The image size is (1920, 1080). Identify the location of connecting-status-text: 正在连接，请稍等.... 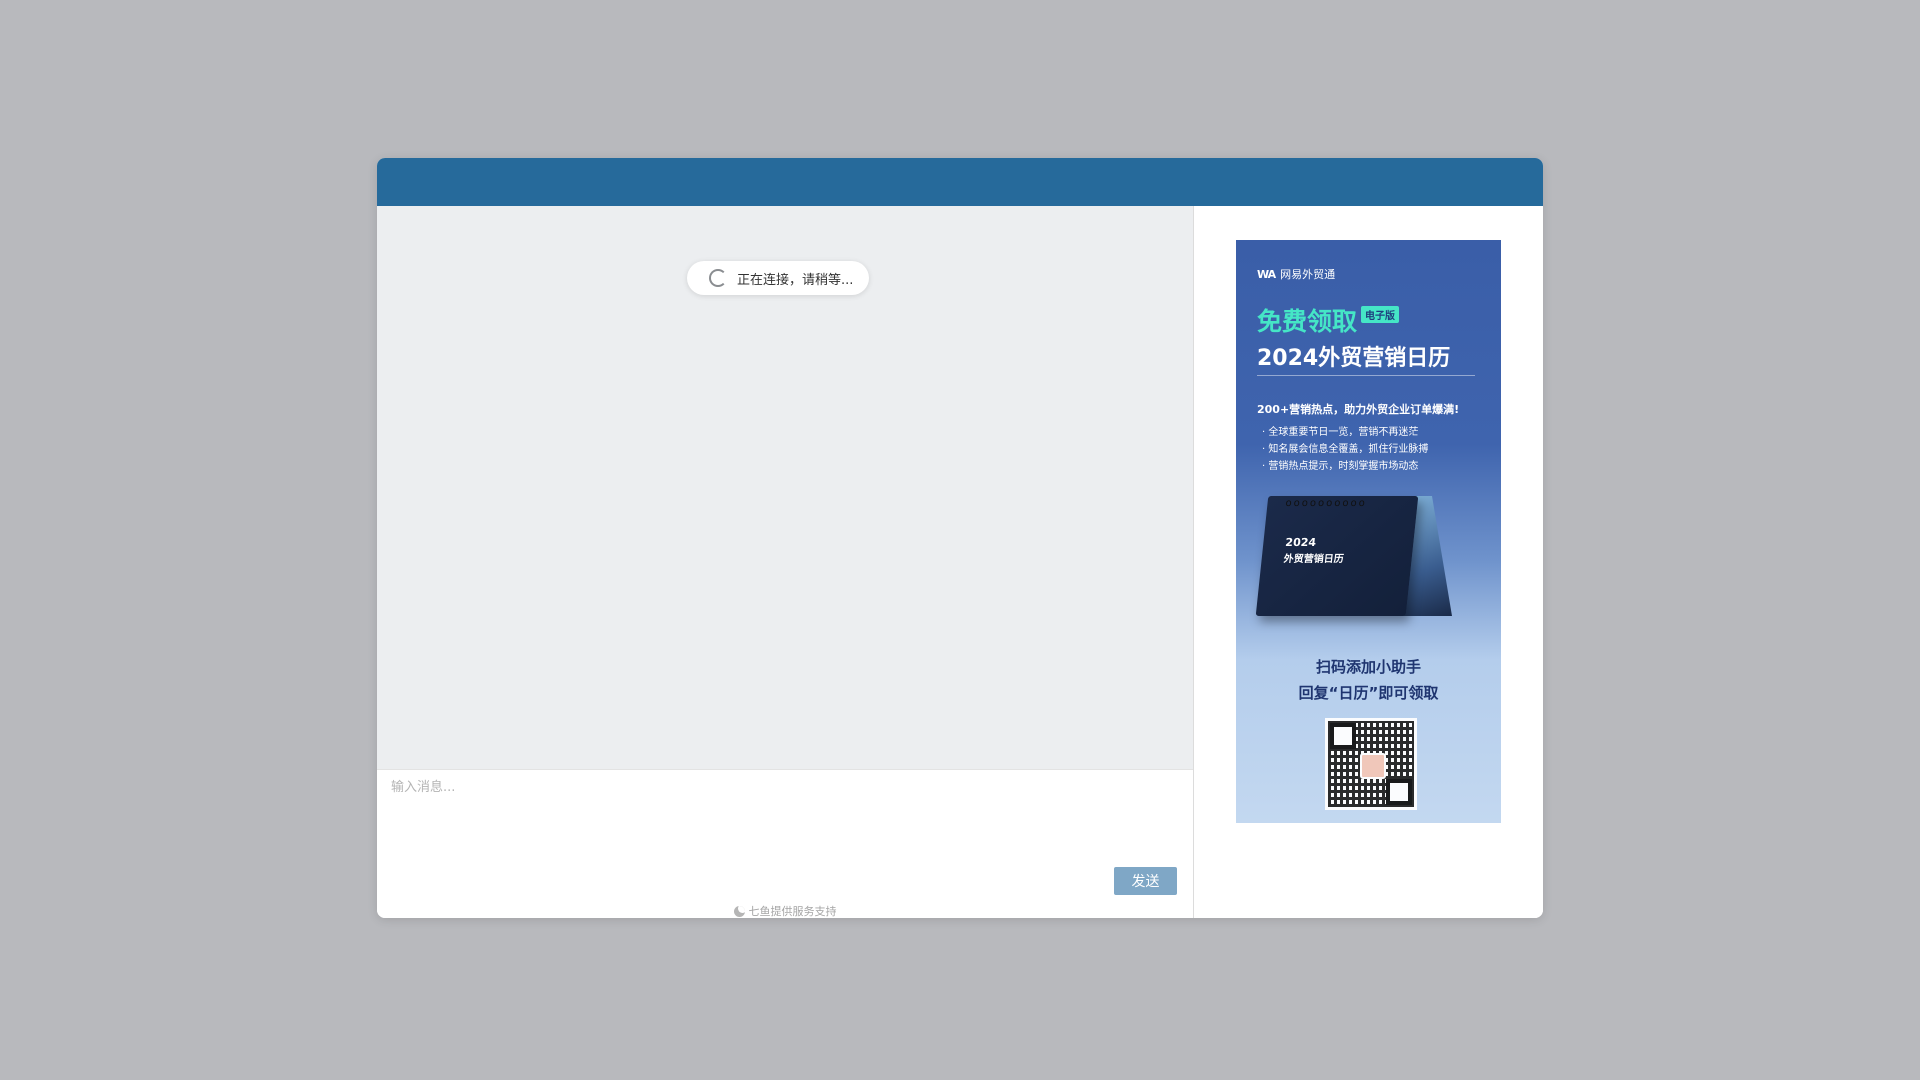
(795, 280).